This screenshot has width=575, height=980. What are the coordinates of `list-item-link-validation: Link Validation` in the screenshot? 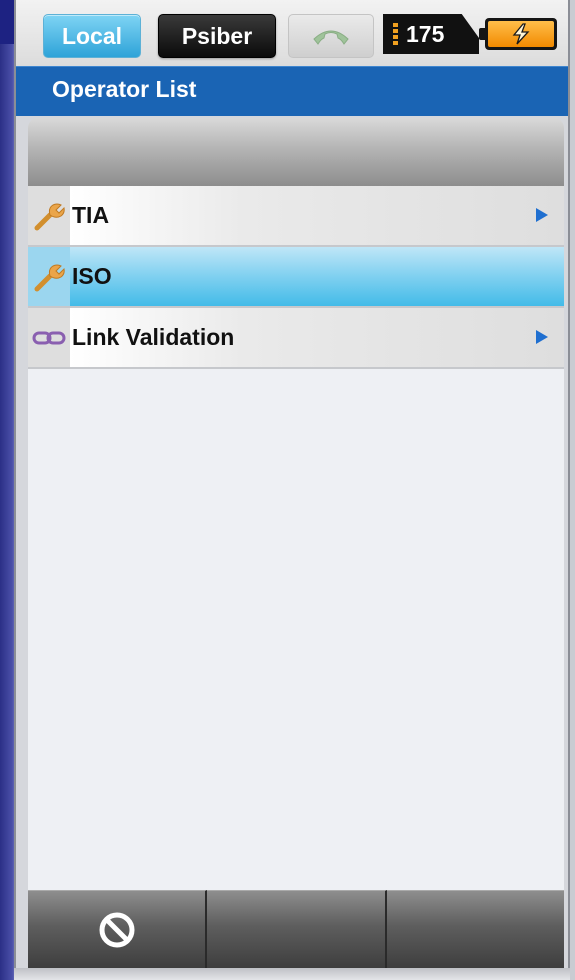 It's located at (296, 338).